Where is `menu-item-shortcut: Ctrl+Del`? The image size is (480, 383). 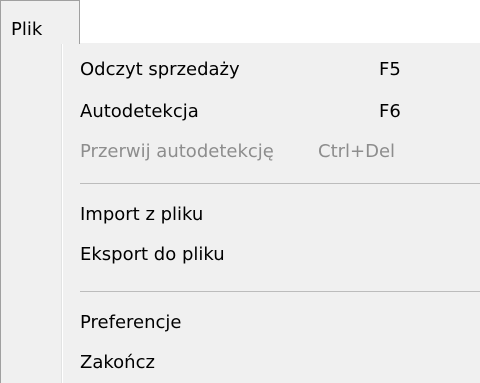 menu-item-shortcut: Ctrl+Del is located at coordinates (357, 151).